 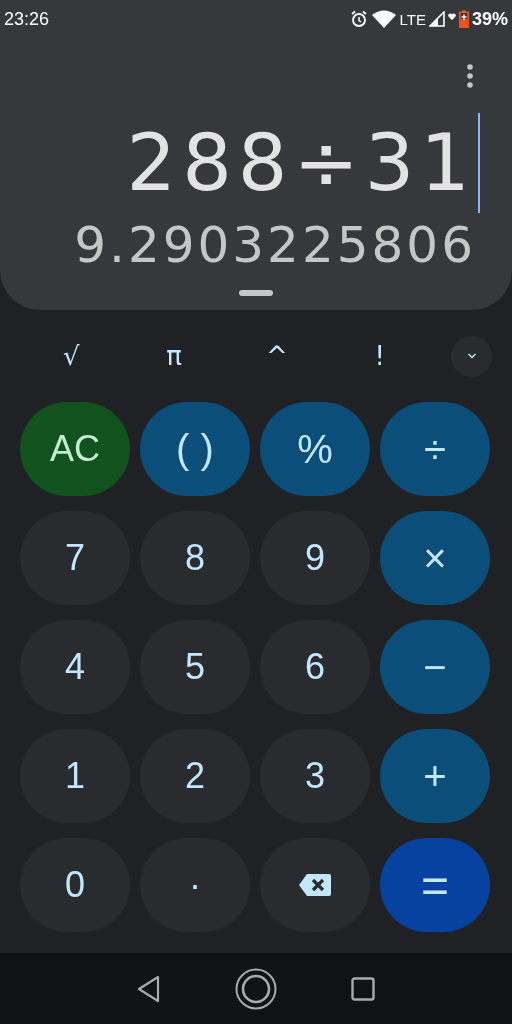 I want to click on back-icon, so click(x=149, y=988).